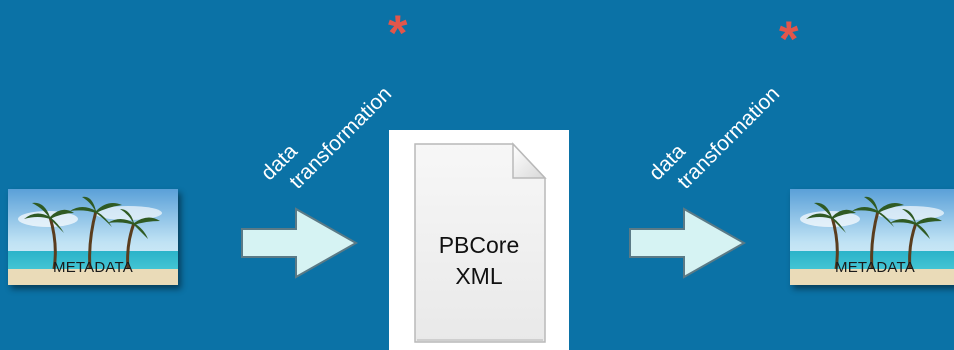  I want to click on document-text: PBCore XML, so click(479, 261).